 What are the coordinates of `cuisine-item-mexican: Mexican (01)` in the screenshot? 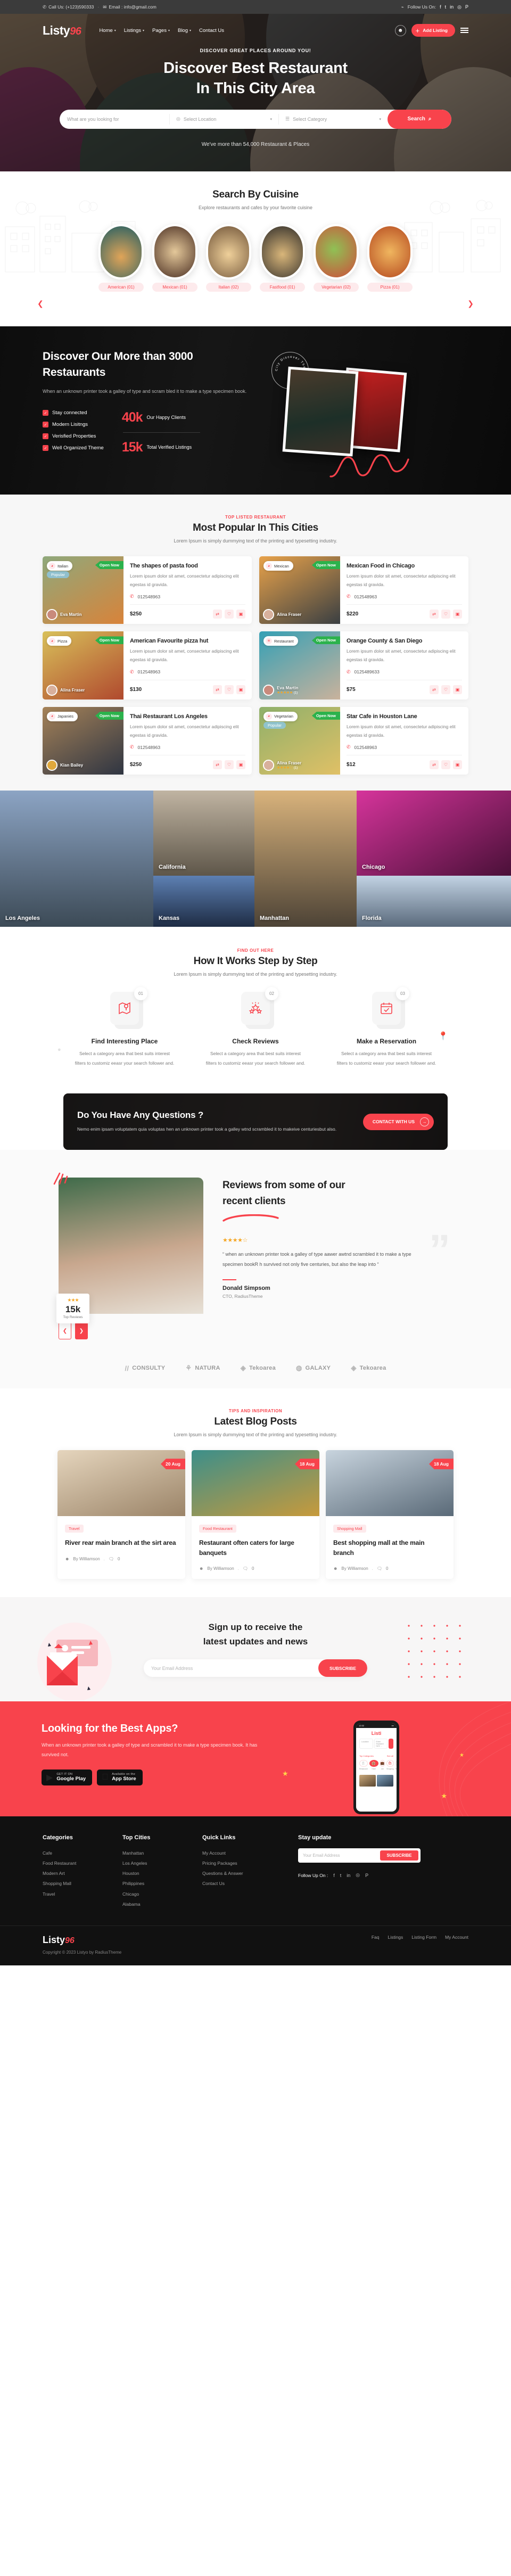 It's located at (175, 258).